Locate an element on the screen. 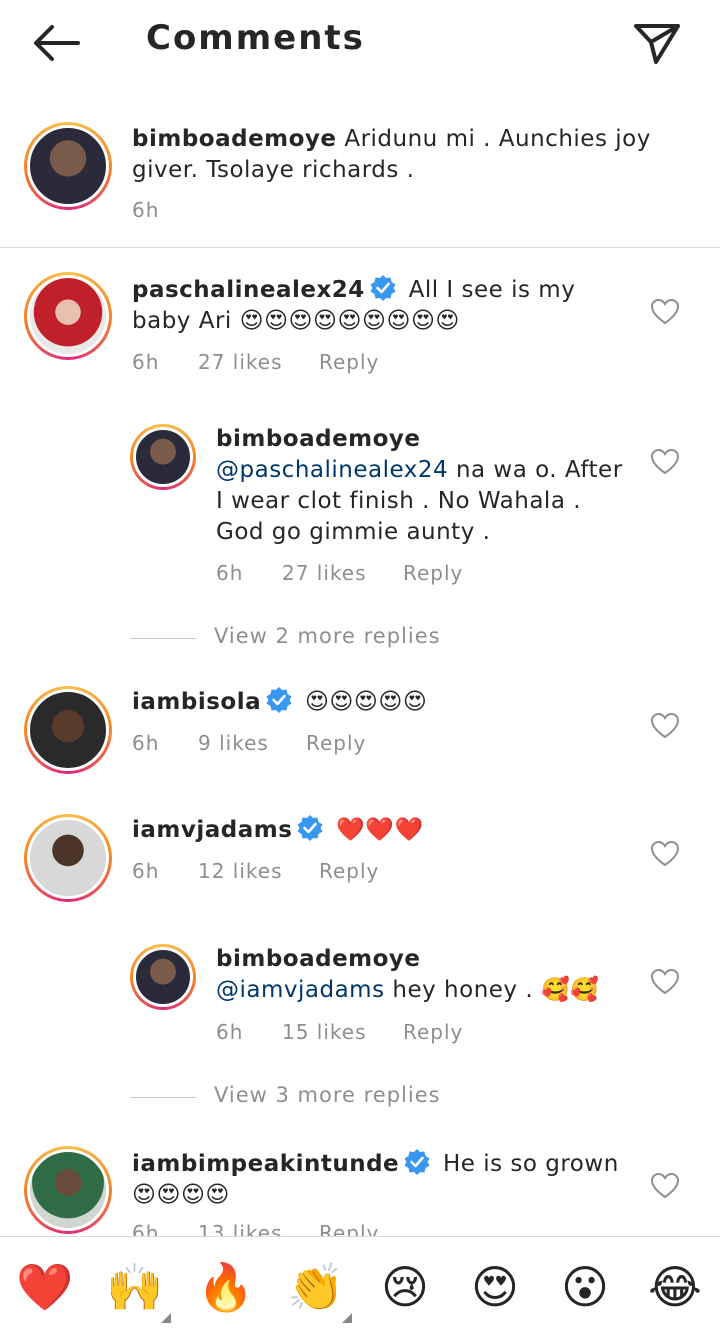 The height and width of the screenshot is (1332, 720). emoji-clap-button: 👏 is located at coordinates (318, 1290).